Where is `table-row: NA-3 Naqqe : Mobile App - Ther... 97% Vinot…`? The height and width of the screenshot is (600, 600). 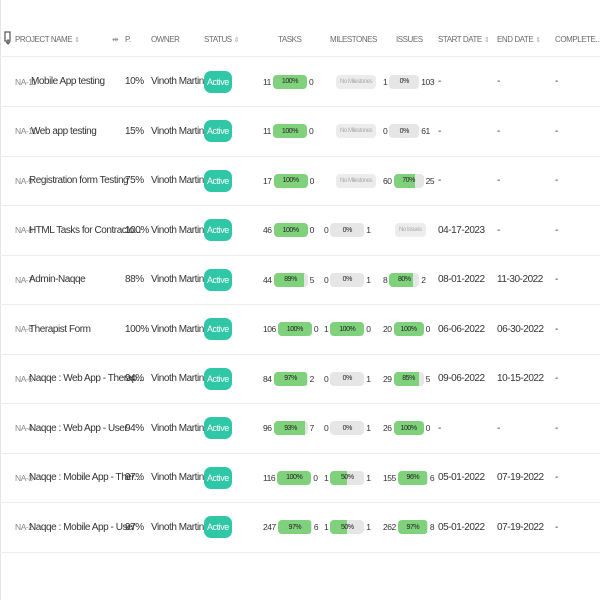
table-row: NA-3 Naqqe : Mobile App - Ther... 97% Vinot… is located at coordinates (300, 478).